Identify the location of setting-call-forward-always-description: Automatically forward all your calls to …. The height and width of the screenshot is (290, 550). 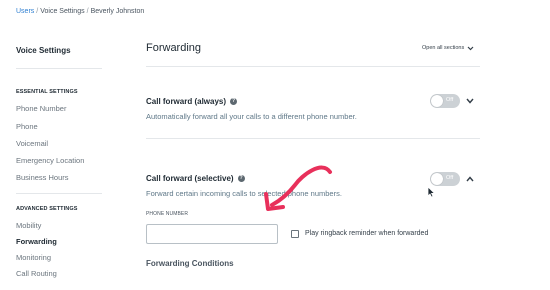
(251, 116).